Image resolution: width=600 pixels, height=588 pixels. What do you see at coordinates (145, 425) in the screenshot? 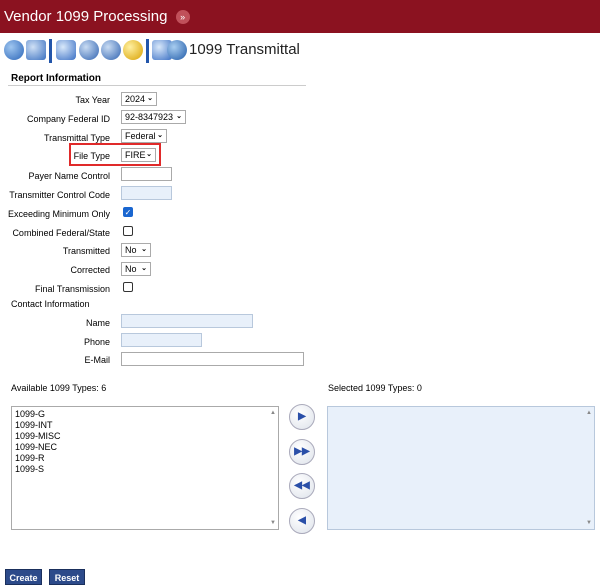
I see `list-item: 1099-INT` at bounding box center [145, 425].